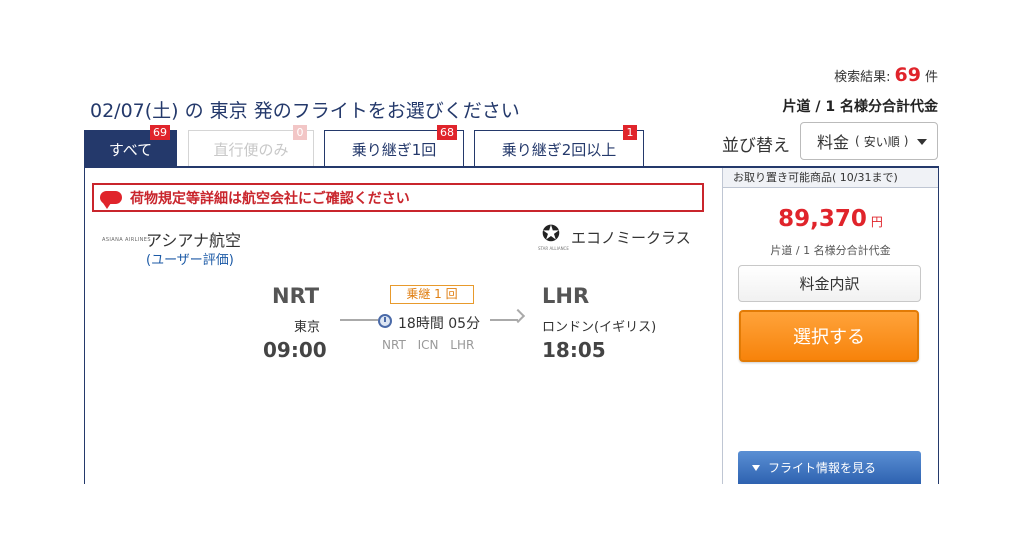  What do you see at coordinates (295, 350) in the screenshot?
I see `departure-time: 09:00` at bounding box center [295, 350].